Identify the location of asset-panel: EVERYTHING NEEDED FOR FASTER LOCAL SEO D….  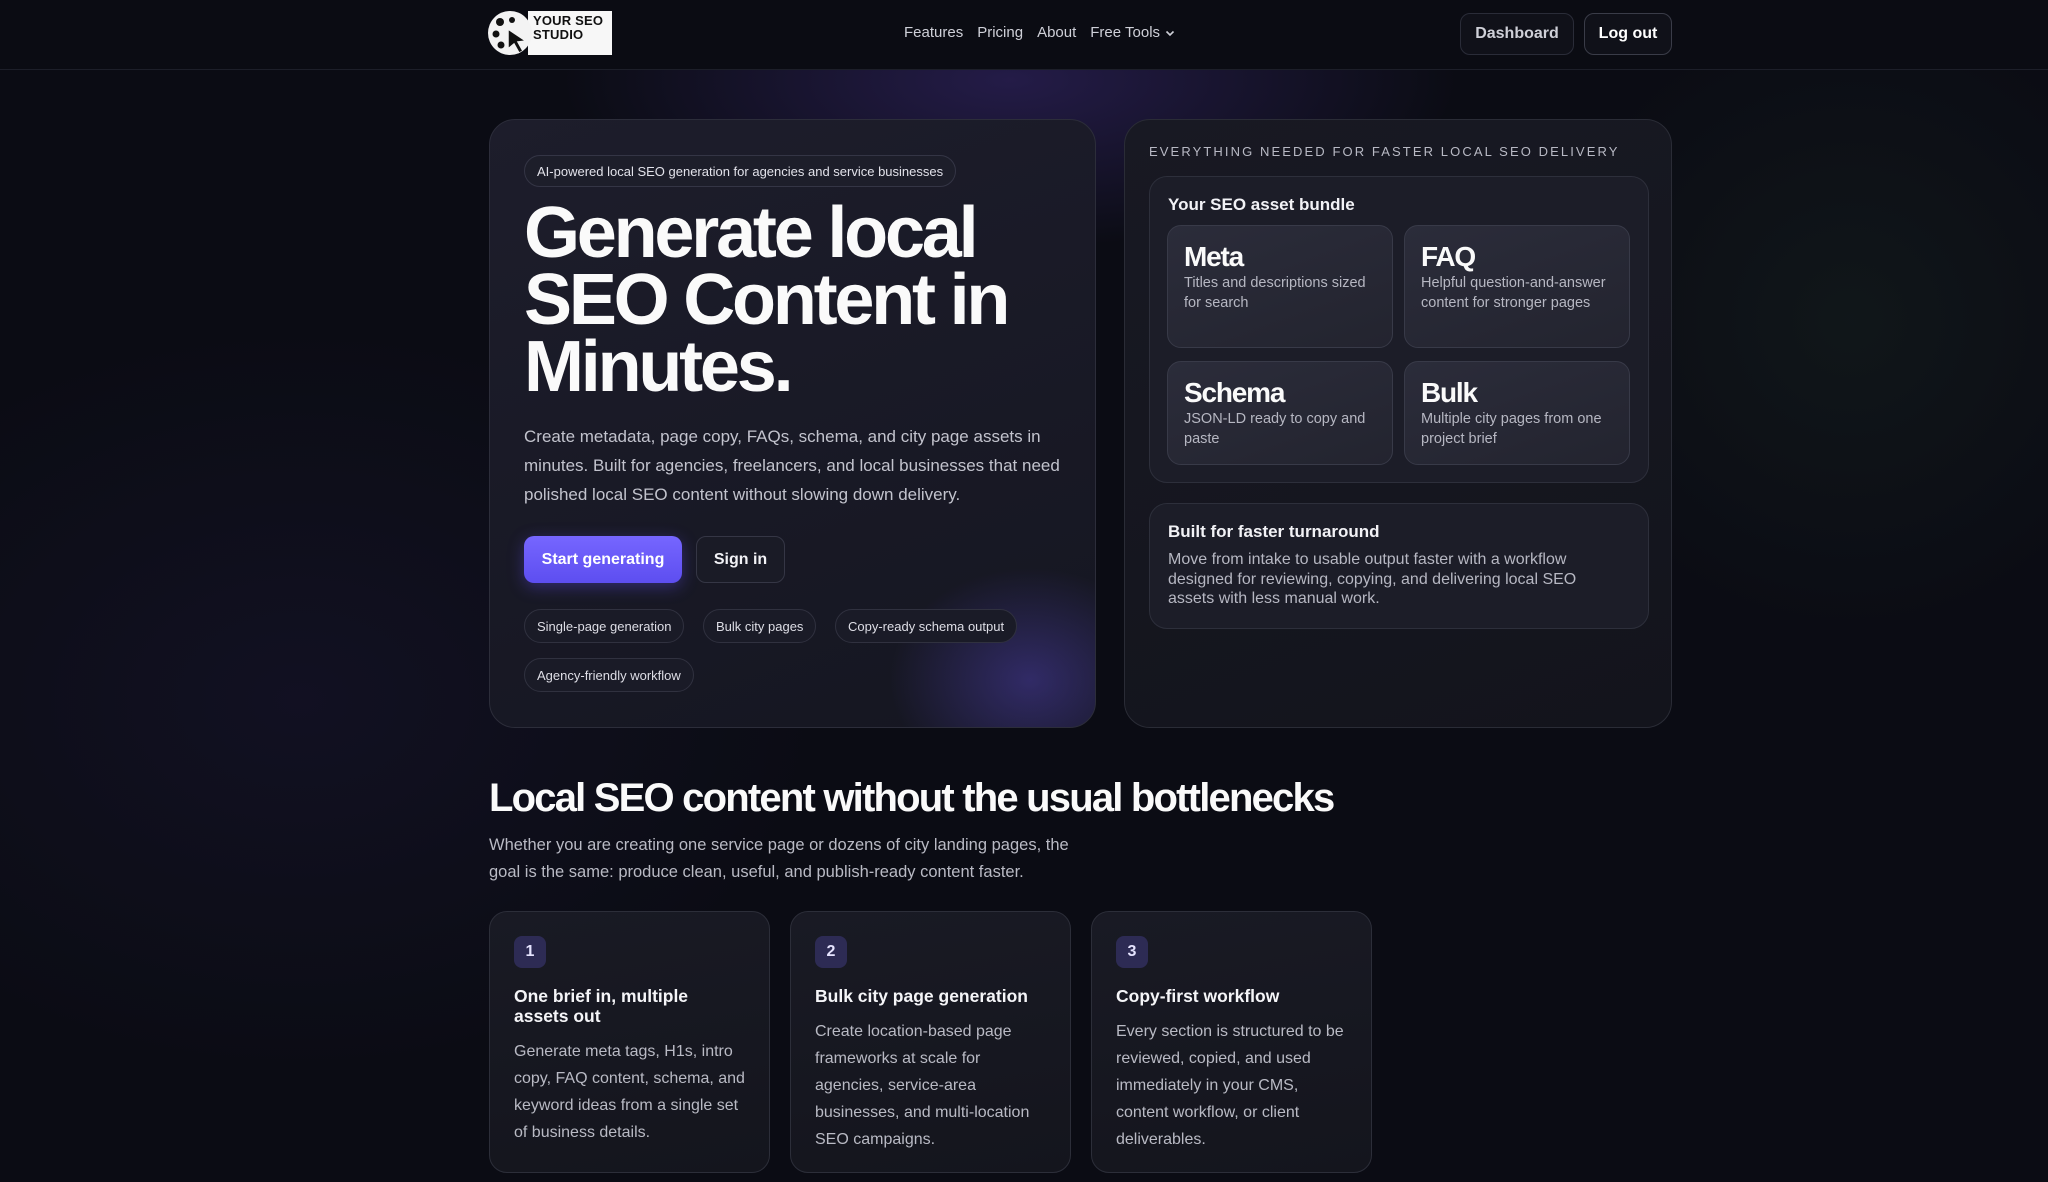
(1398, 423).